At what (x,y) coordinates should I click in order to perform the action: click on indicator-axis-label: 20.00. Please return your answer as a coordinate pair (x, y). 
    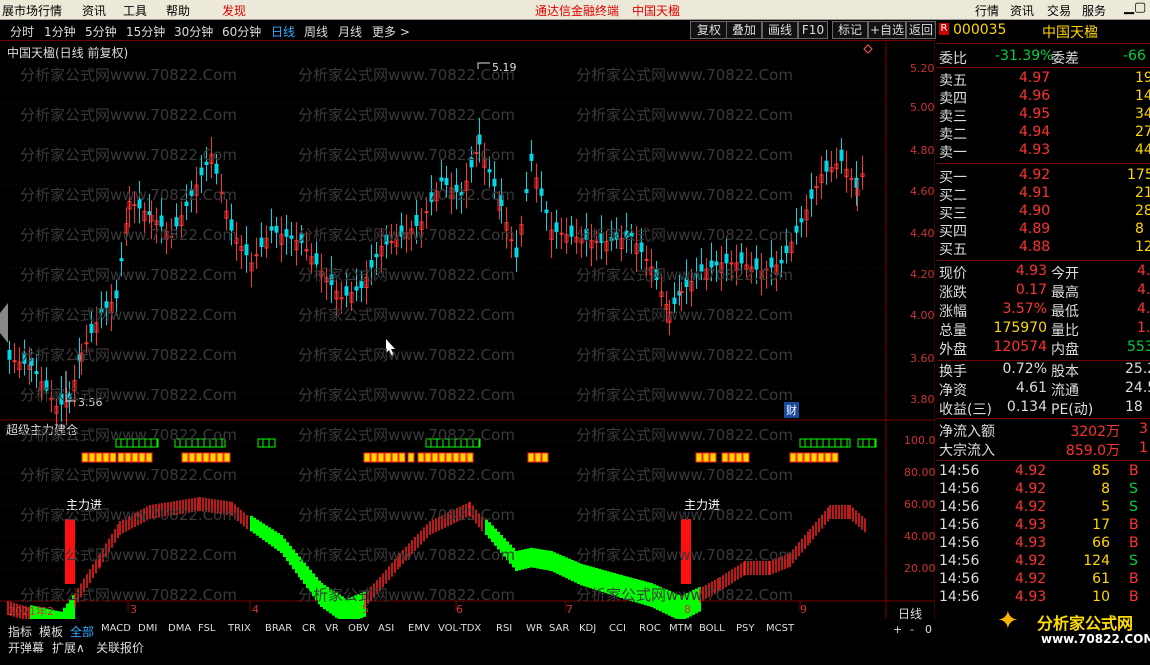
    Looking at the image, I should click on (920, 568).